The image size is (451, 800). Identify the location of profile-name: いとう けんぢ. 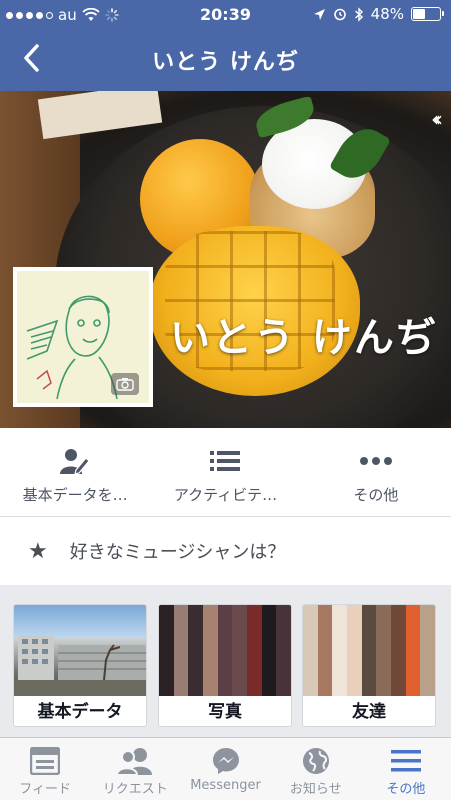
(304, 338).